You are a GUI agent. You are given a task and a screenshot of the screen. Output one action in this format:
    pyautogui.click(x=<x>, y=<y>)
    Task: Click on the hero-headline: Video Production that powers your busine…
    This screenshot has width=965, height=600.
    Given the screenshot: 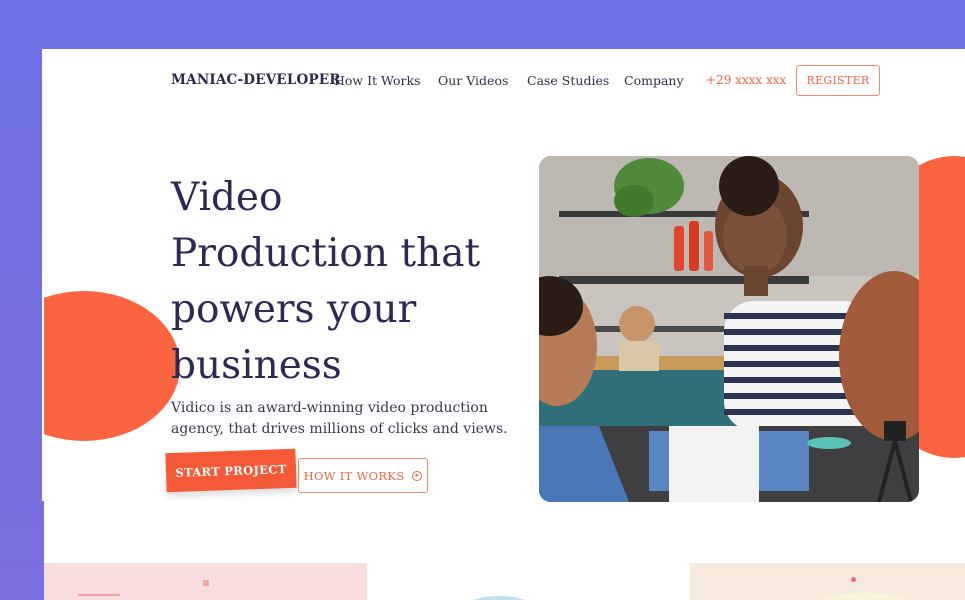 What is the action you would take?
    pyautogui.click(x=326, y=281)
    